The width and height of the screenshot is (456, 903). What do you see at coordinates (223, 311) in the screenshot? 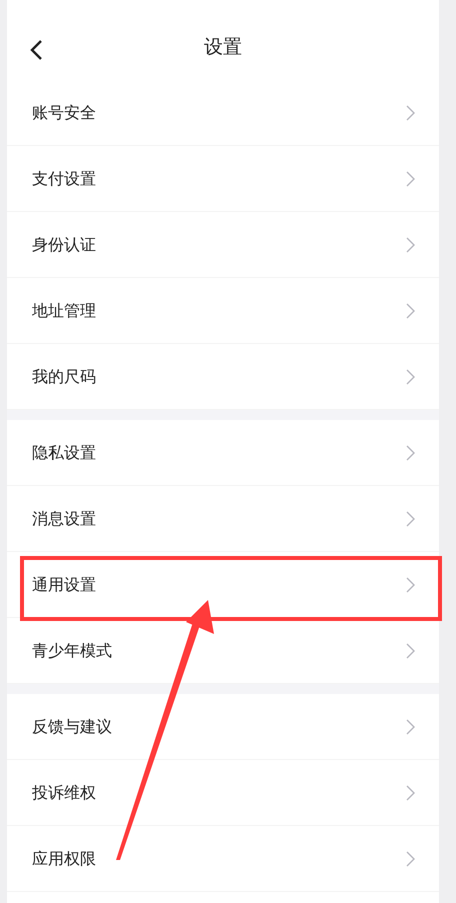
I see `settings-row: 地址管理` at bounding box center [223, 311].